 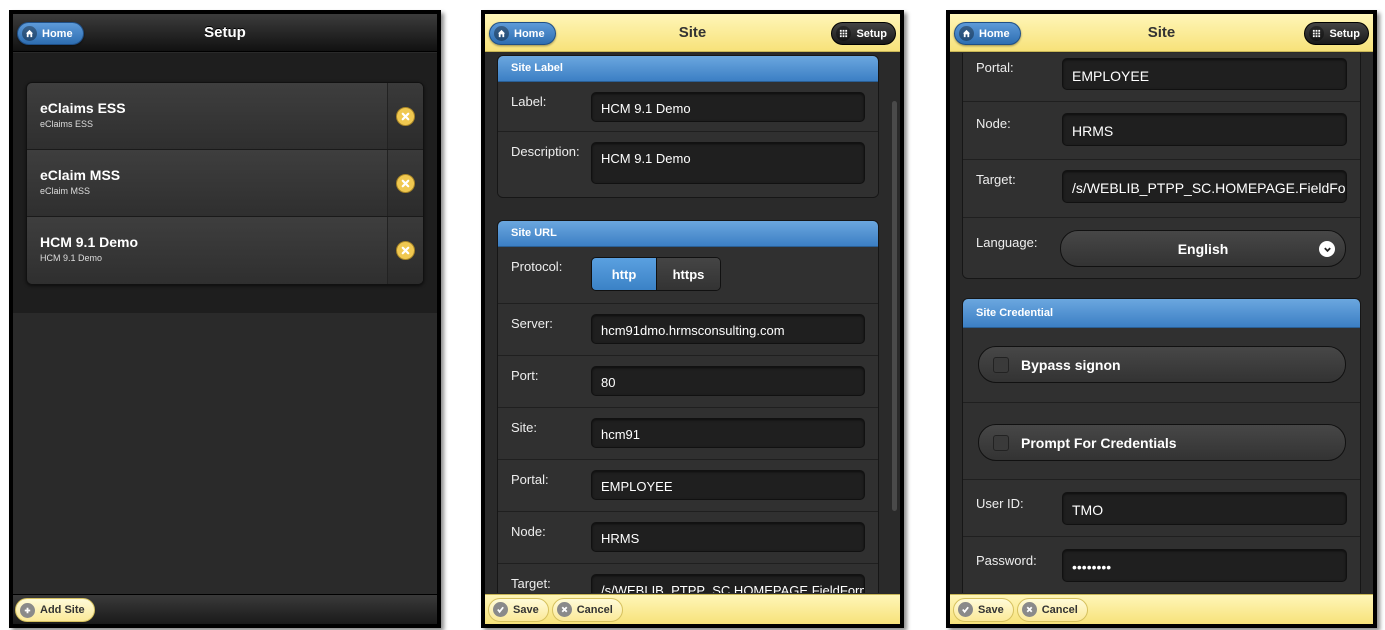 I want to click on label-field: HCM 9.1 Demo, so click(x=728, y=107).